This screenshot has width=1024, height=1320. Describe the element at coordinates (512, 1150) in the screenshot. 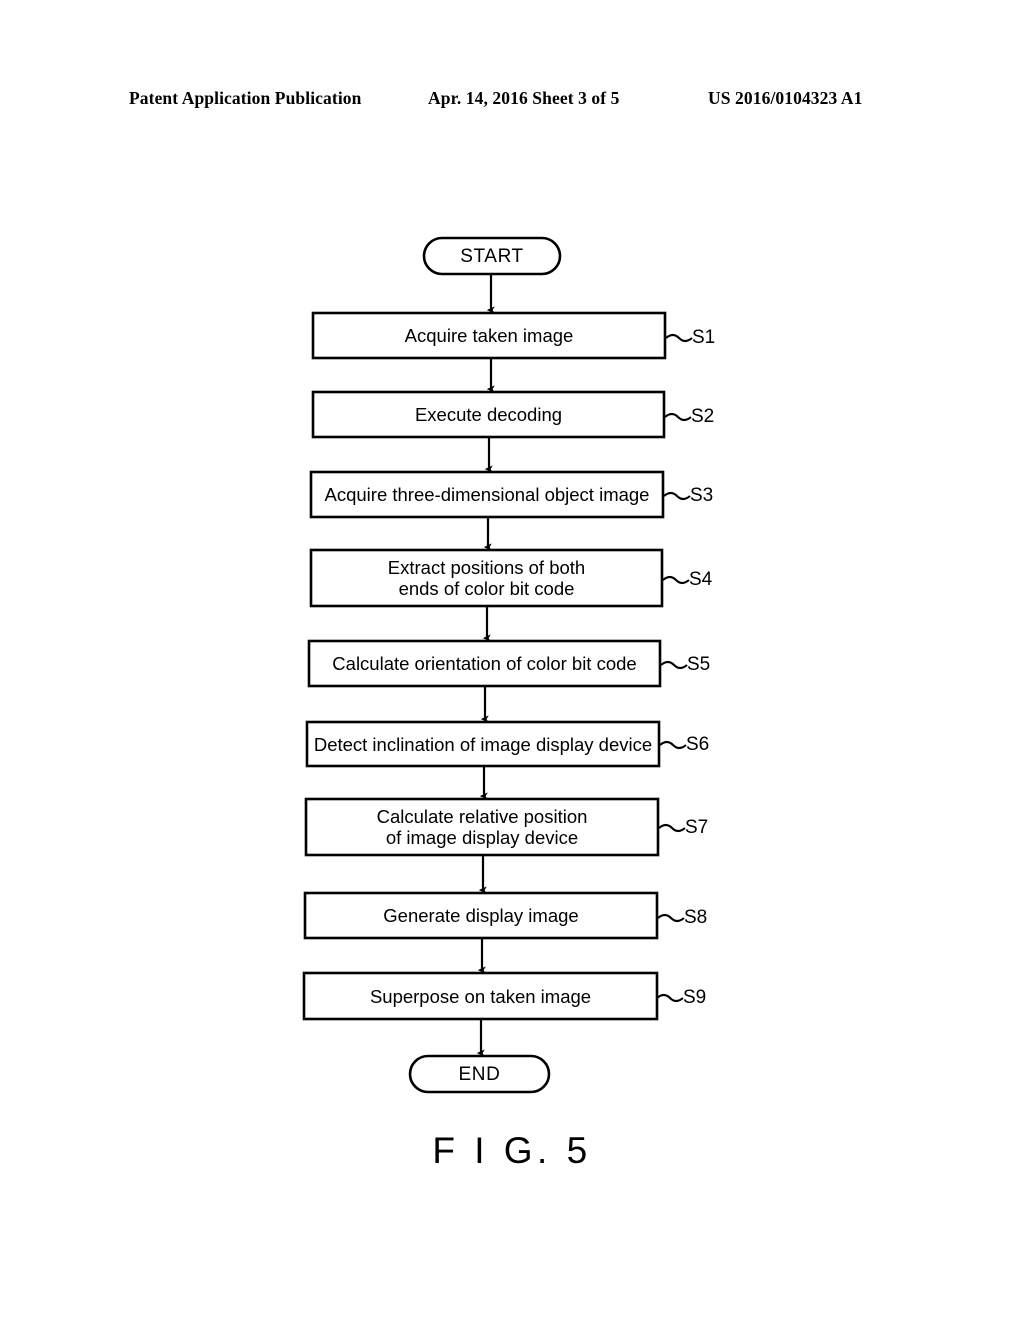

I see `figure-caption: F I G. 5` at that location.